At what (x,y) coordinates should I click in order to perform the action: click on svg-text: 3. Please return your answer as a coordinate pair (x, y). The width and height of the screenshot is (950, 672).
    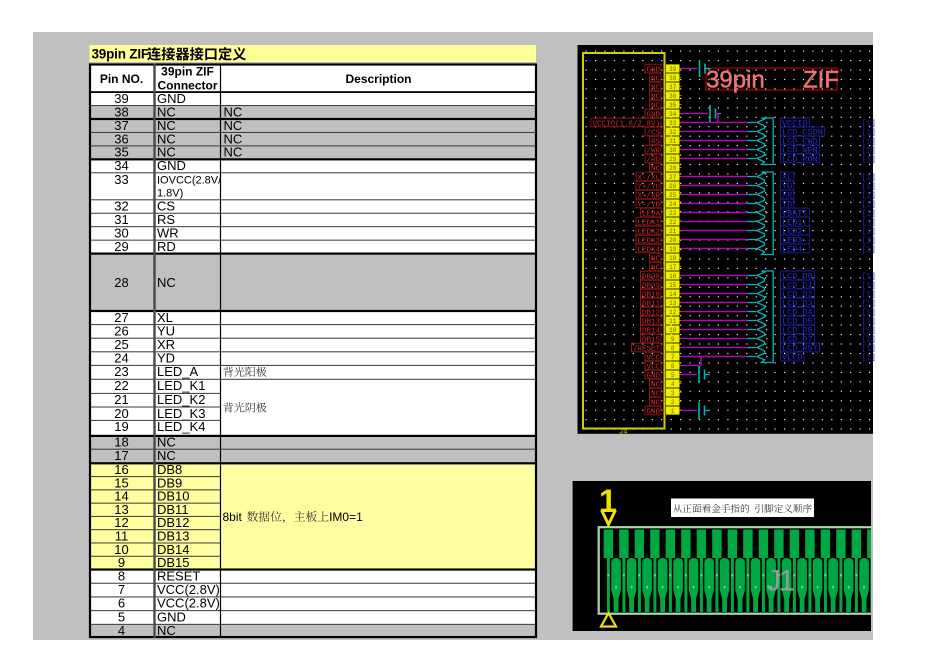
    Looking at the image, I should click on (673, 393).